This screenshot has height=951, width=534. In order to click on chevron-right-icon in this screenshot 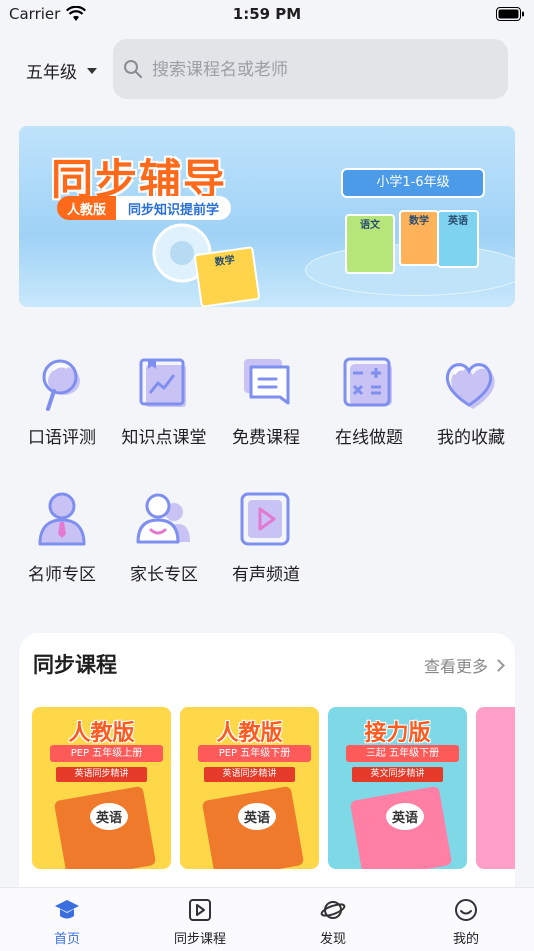, I will do `click(498, 665)`.